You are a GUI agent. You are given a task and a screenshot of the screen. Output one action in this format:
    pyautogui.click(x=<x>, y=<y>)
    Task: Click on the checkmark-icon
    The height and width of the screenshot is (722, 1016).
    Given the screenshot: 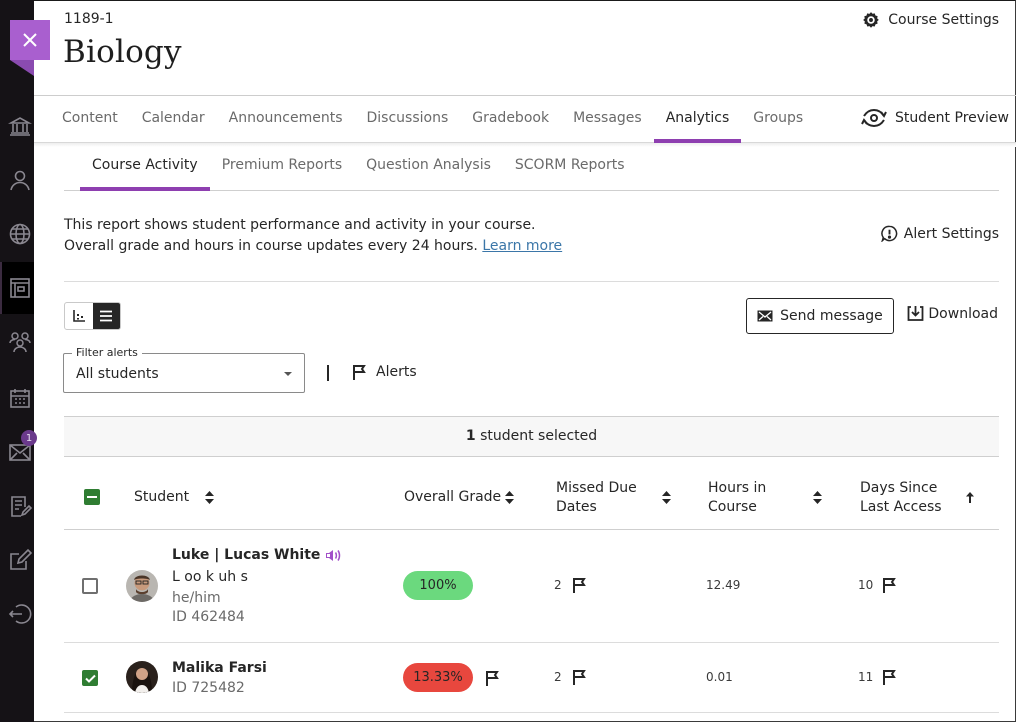 What is the action you would take?
    pyautogui.click(x=90, y=678)
    